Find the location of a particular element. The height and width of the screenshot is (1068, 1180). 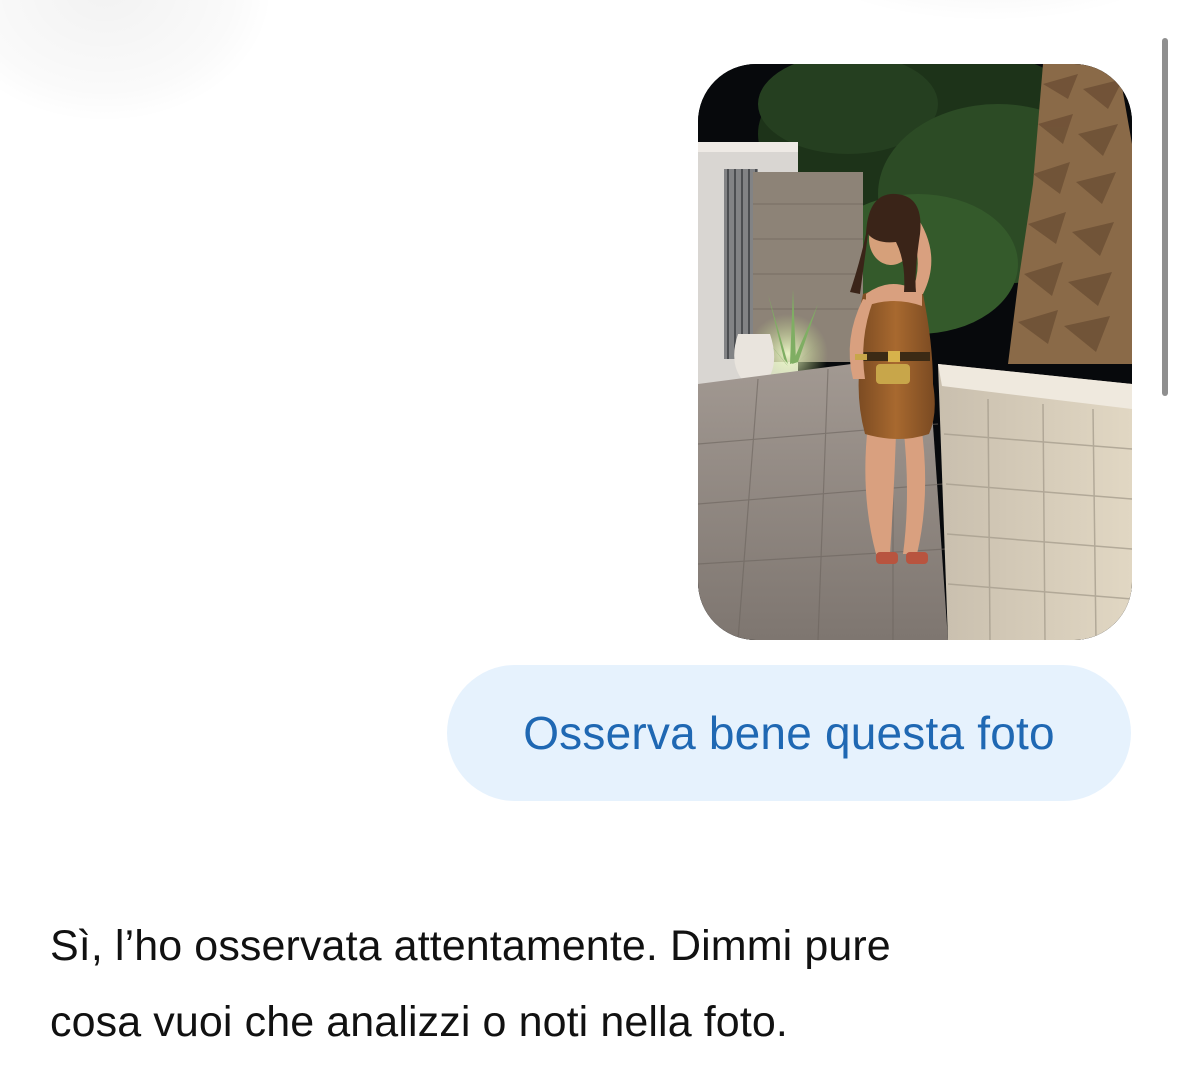

top-bar-shadow-right is located at coordinates (980, 10).